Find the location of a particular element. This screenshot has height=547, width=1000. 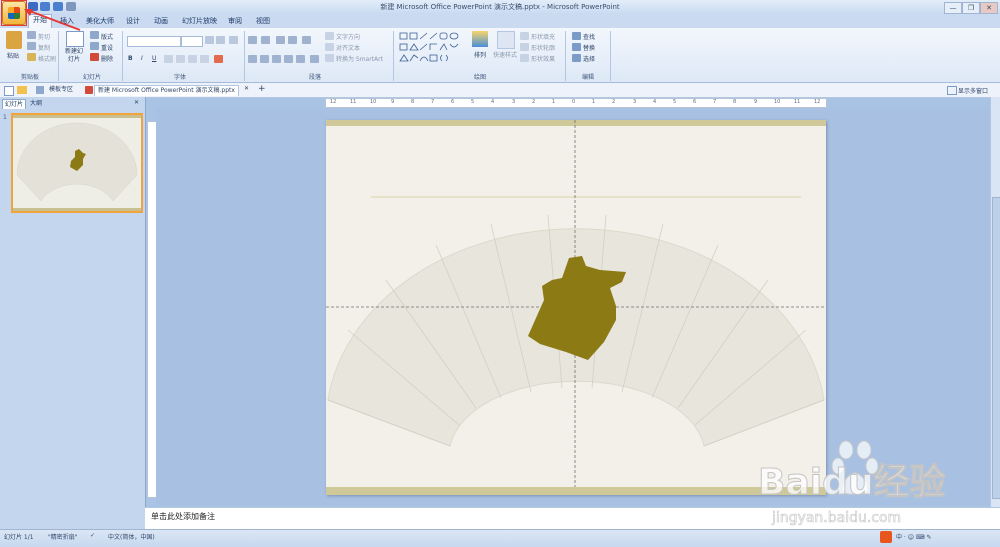

bullets-icon is located at coordinates (252, 40).